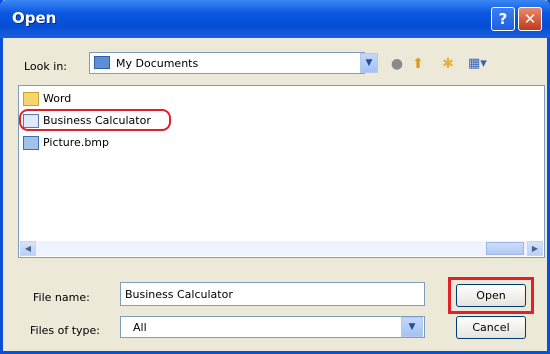 The image size is (550, 354). I want to click on lookin-label: Look in:, so click(45, 66).